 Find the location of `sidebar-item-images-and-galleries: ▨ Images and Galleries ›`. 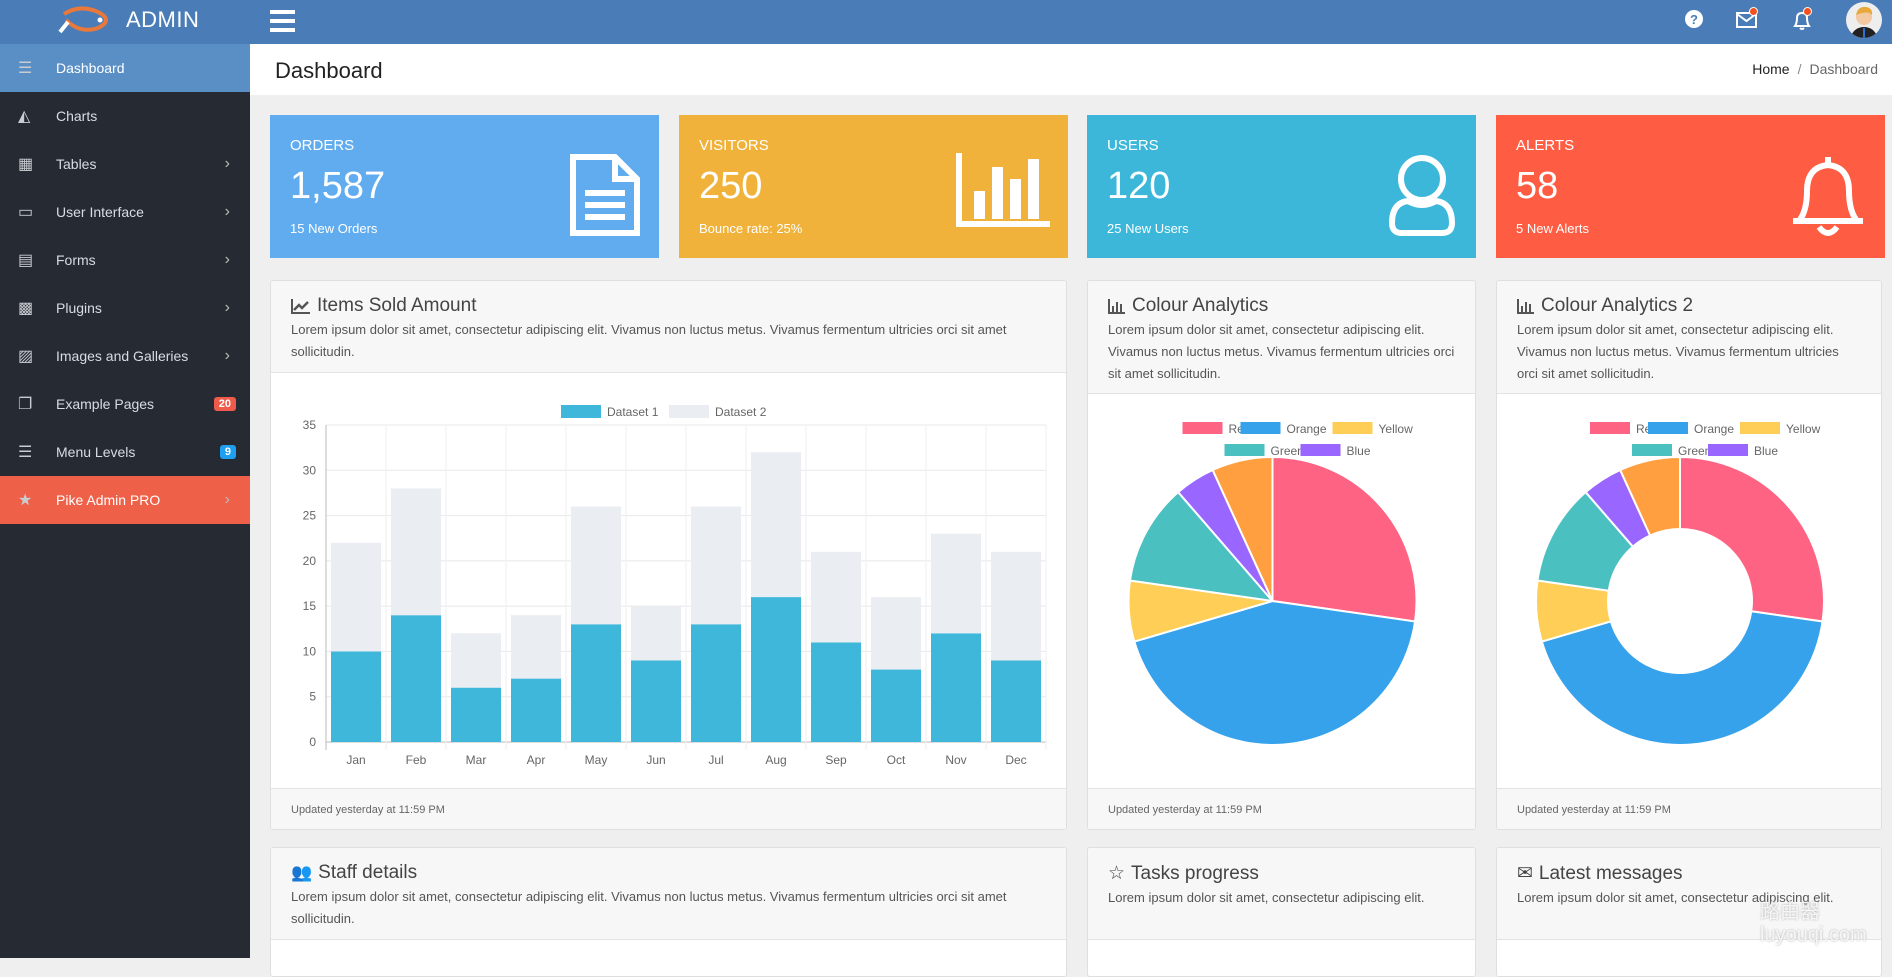

sidebar-item-images-and-galleries: ▨ Images and Galleries › is located at coordinates (125, 356).